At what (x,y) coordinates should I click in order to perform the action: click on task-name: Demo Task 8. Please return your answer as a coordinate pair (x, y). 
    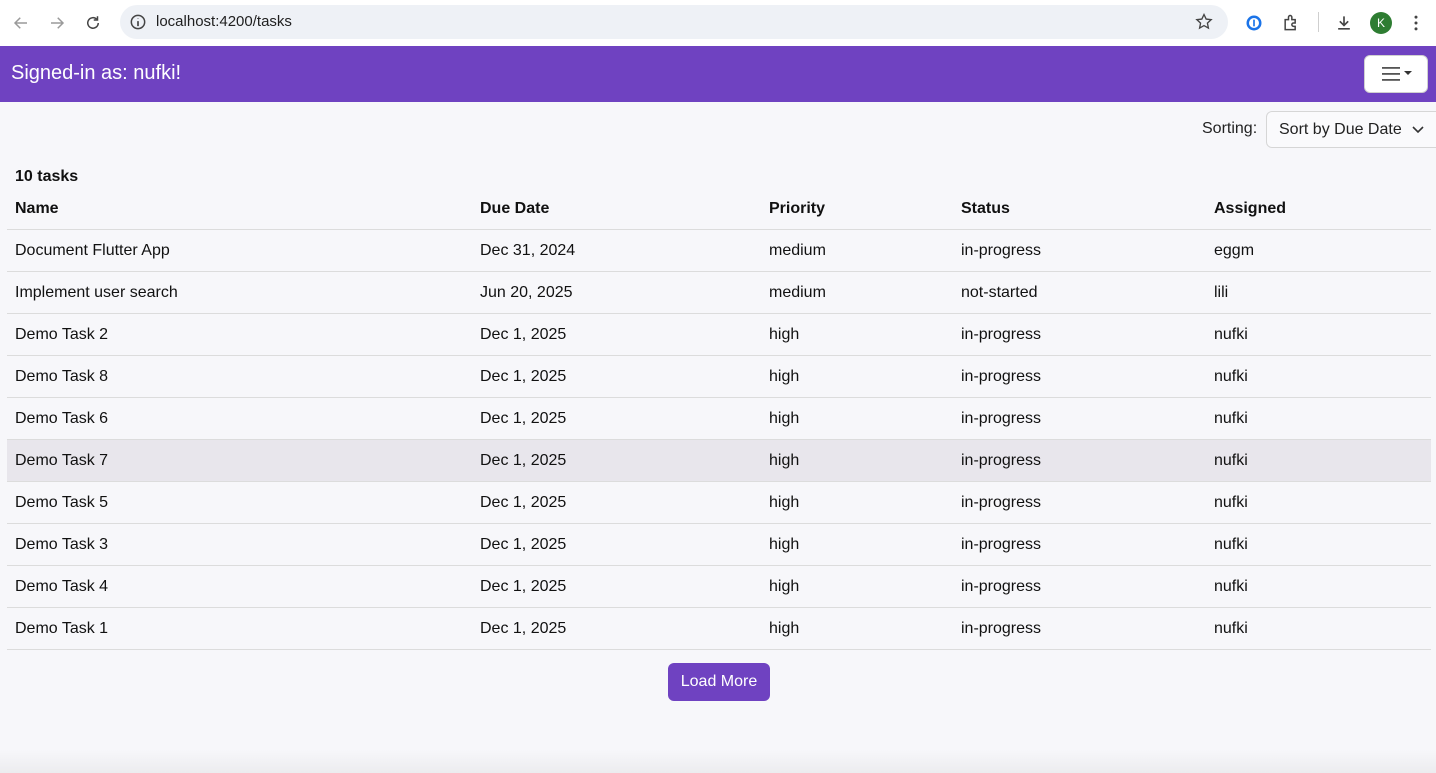
    Looking at the image, I should click on (62, 376).